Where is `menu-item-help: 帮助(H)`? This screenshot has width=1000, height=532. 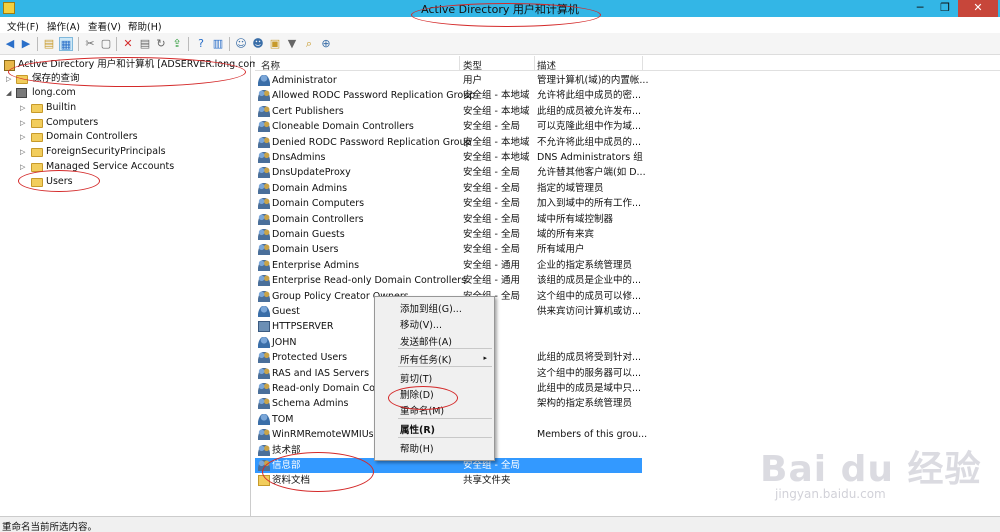 menu-item-help: 帮助(H) is located at coordinates (417, 448).